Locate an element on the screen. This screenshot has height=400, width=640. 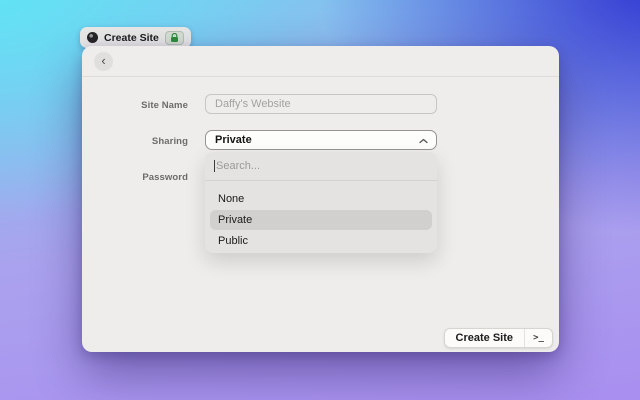
dropdown-options-list: None Private Public is located at coordinates (321, 219).